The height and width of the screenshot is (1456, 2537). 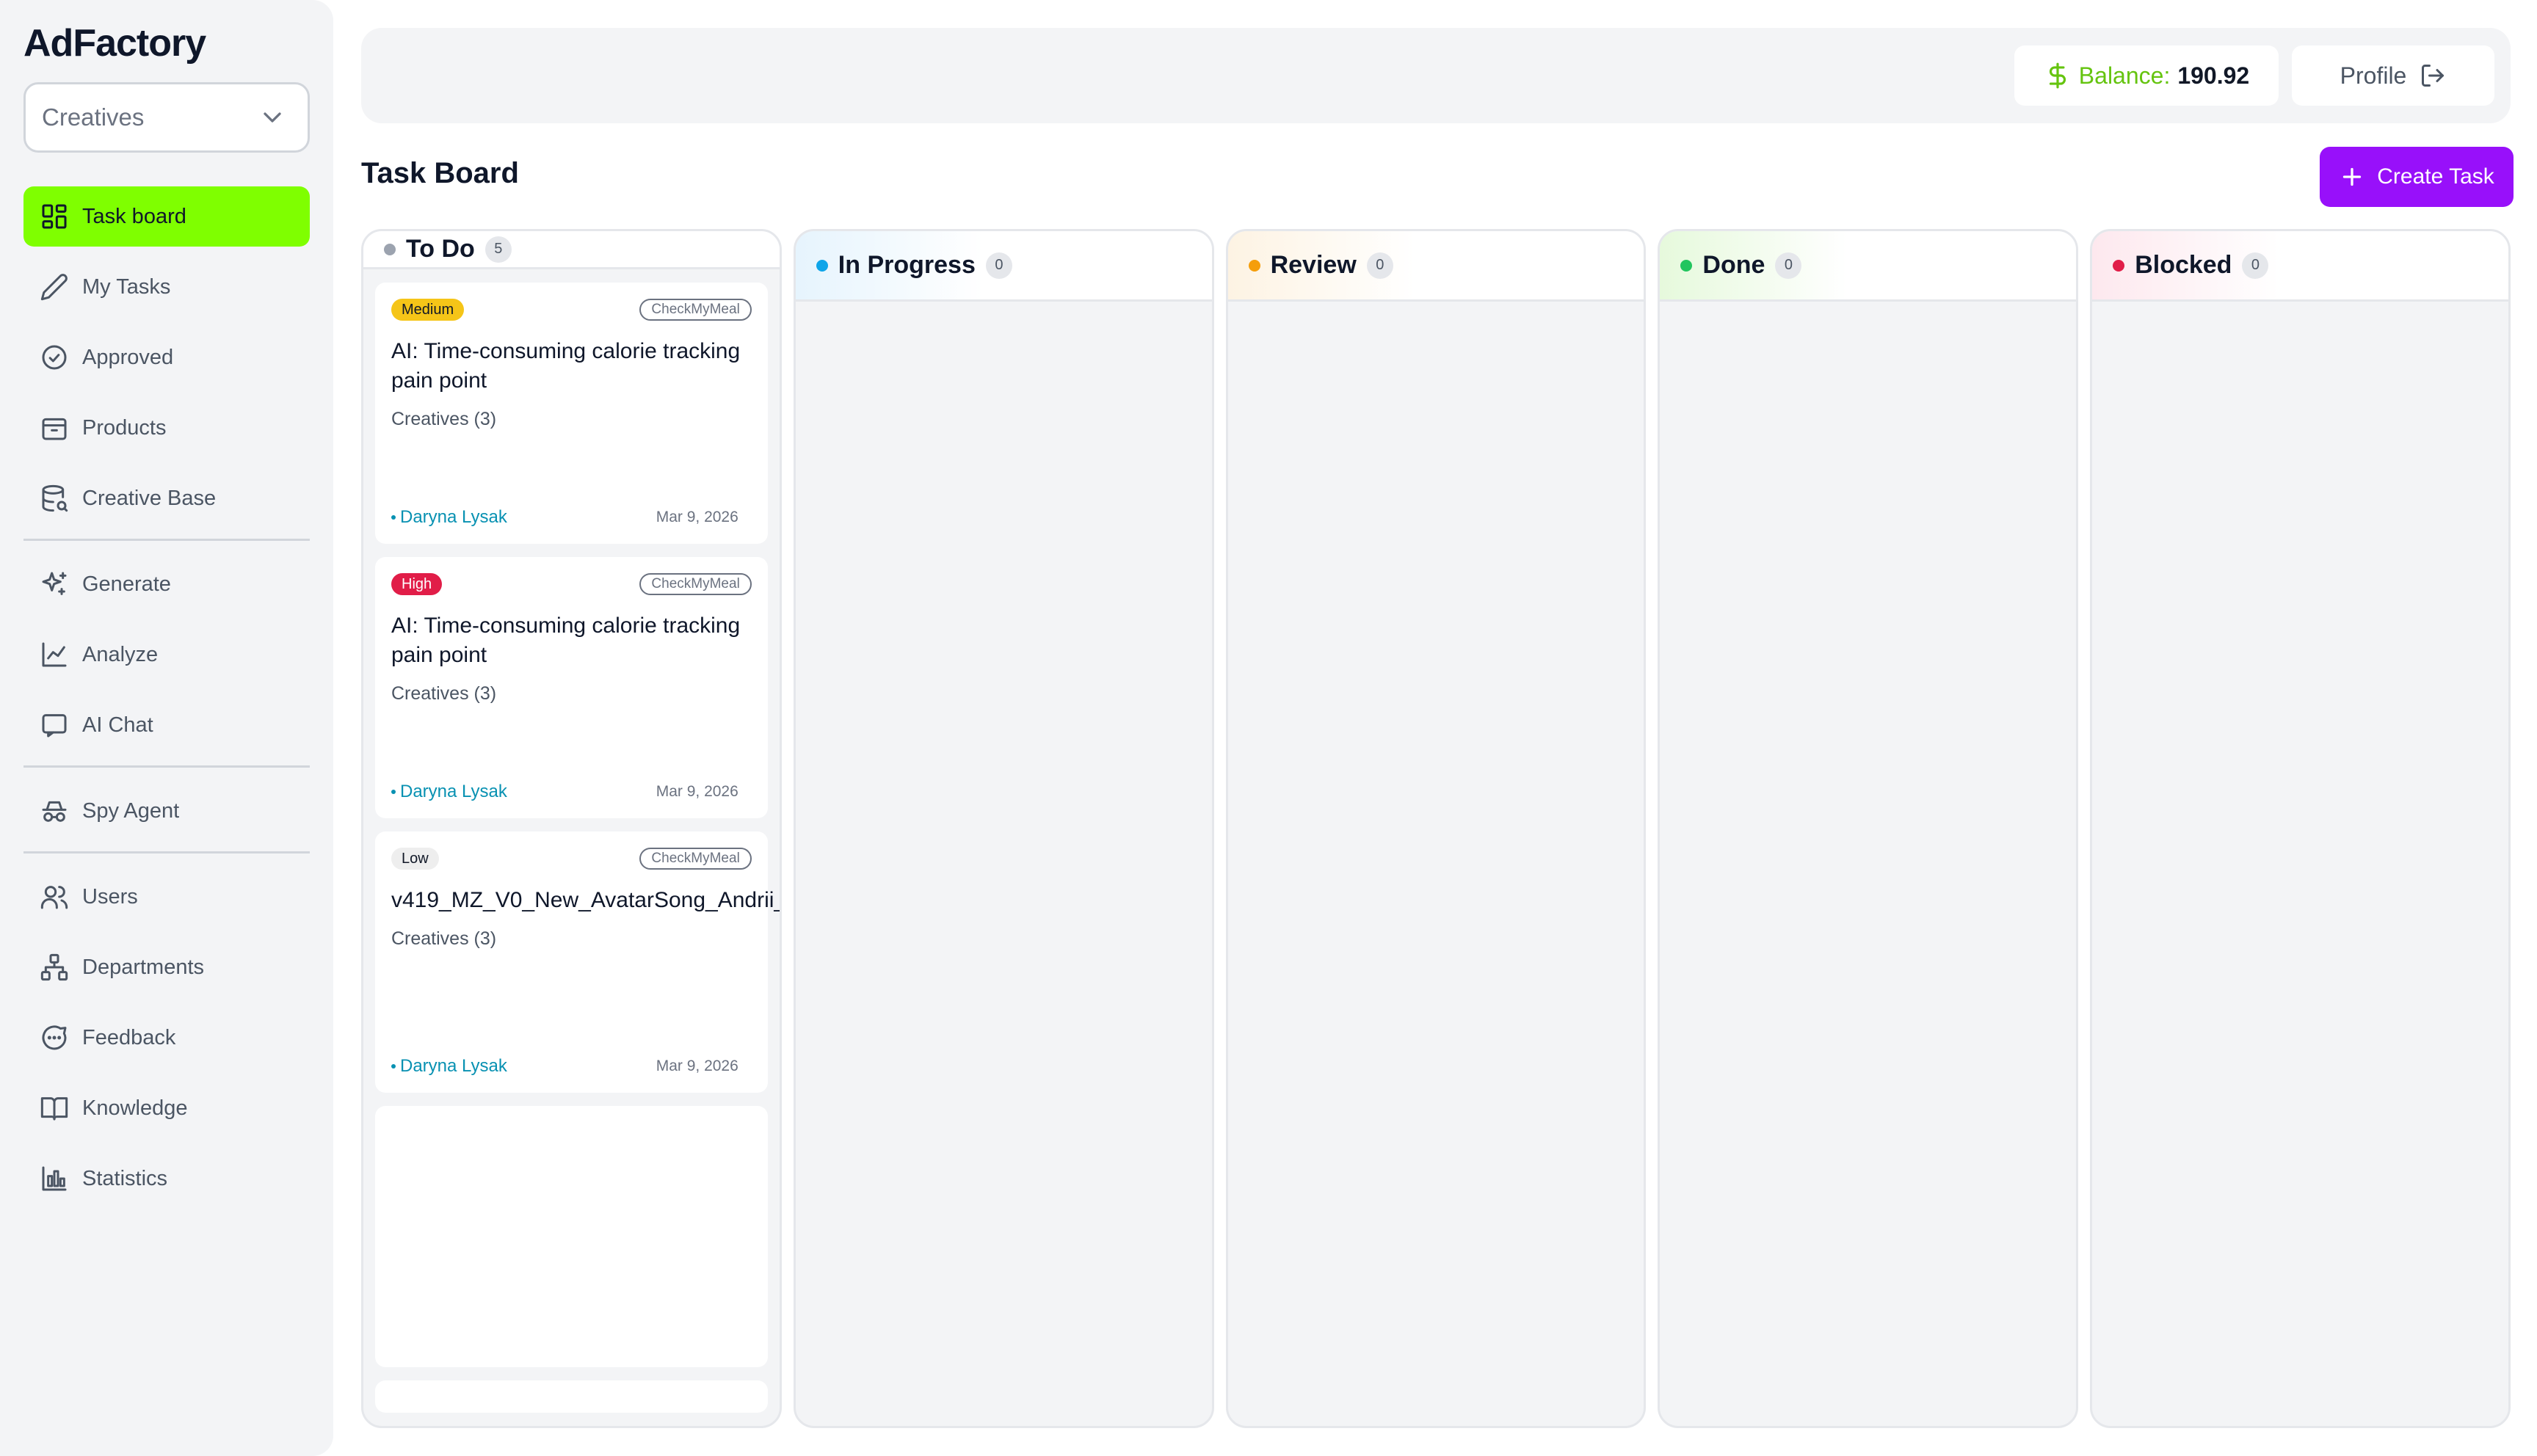 What do you see at coordinates (121, 654) in the screenshot?
I see `sidebar-item-label: Analyze` at bounding box center [121, 654].